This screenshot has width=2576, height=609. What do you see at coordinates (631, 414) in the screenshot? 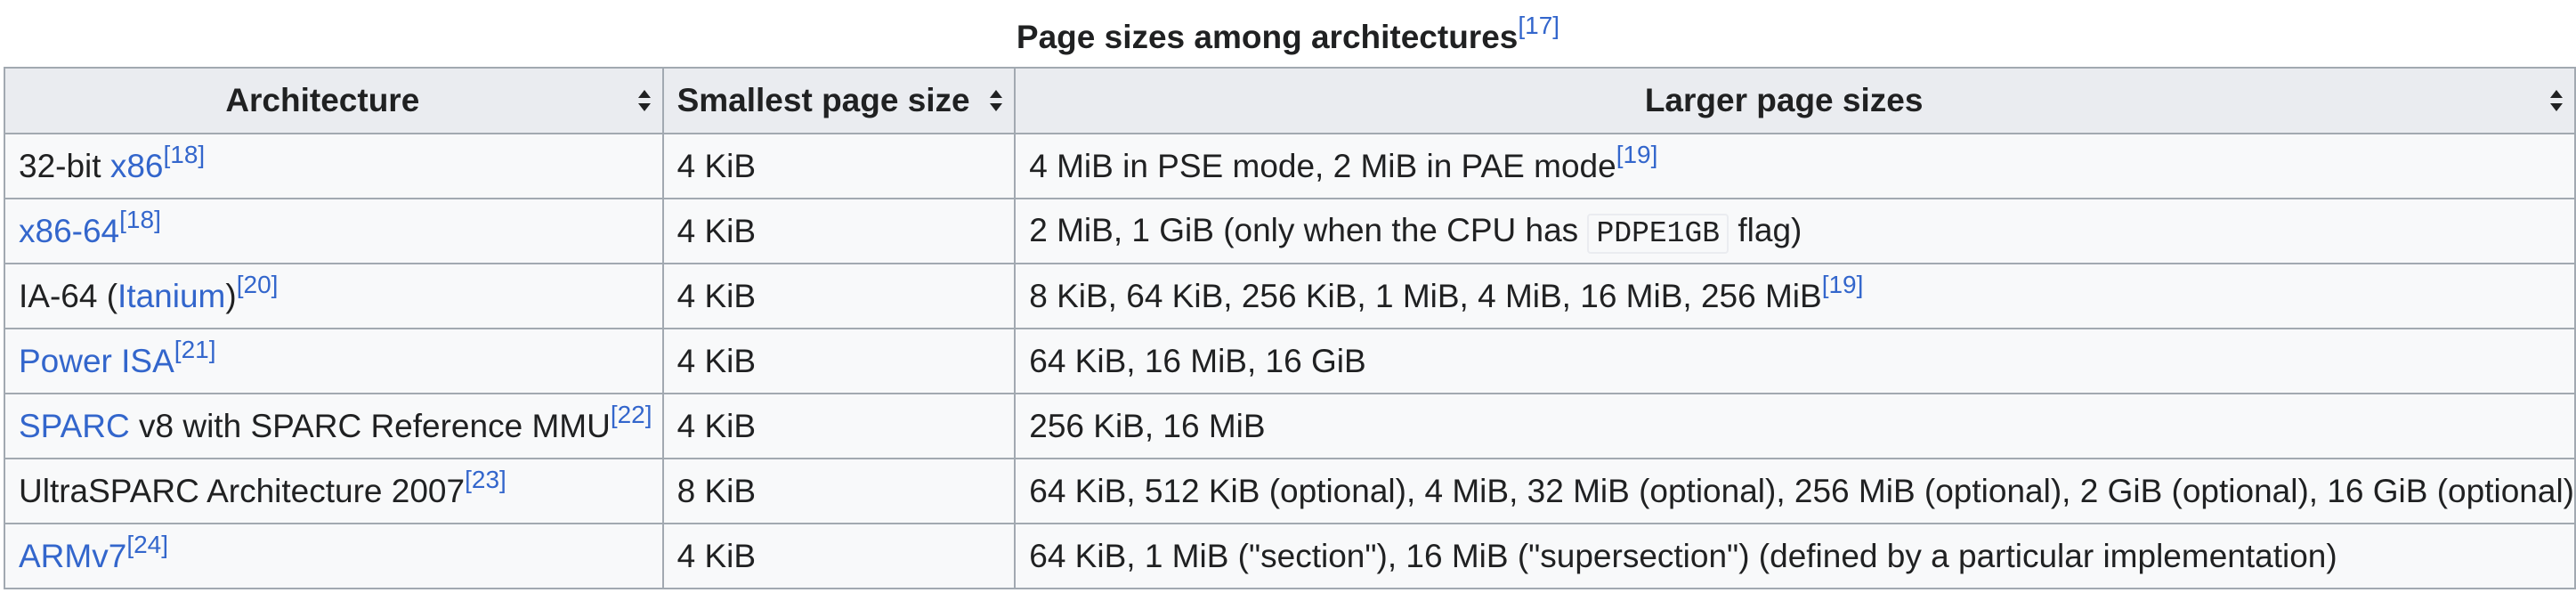
I see `citation-link: [22]` at bounding box center [631, 414].